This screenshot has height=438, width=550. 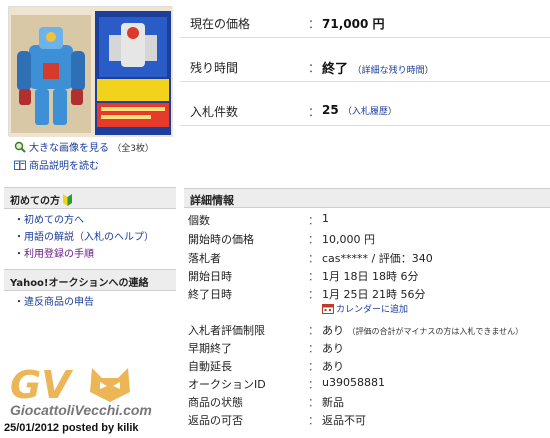 What do you see at coordinates (69, 148) in the screenshot?
I see `enlarge-image-link: 大きな画像を見る` at bounding box center [69, 148].